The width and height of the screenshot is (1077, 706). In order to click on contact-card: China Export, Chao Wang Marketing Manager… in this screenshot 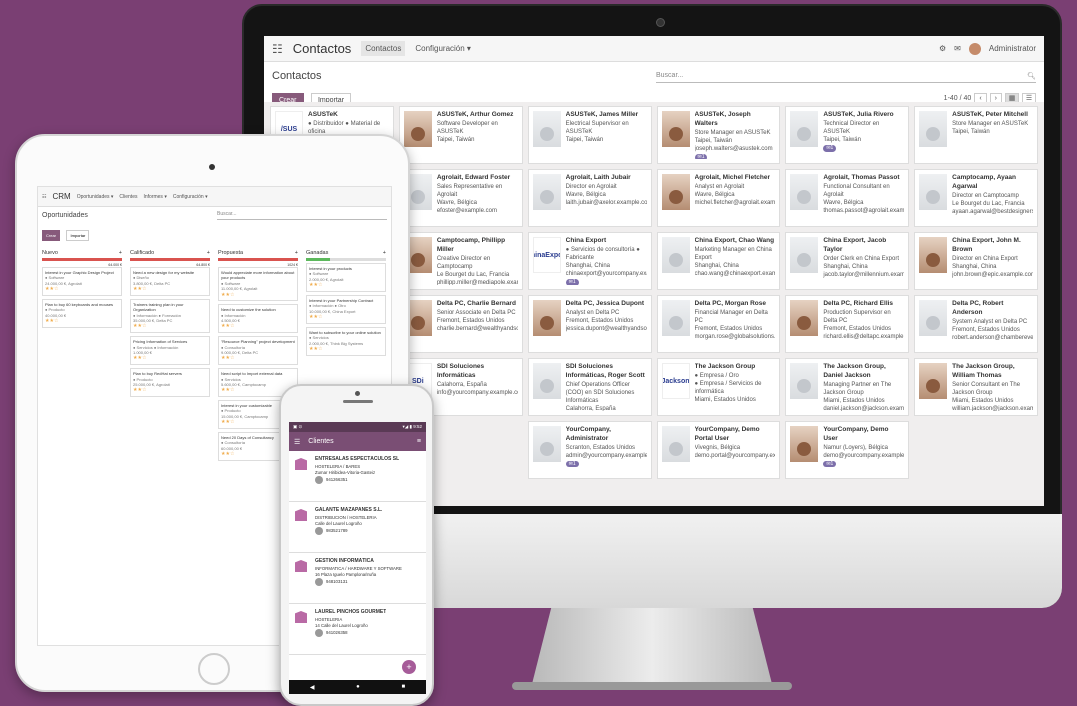, I will do `click(718, 261)`.